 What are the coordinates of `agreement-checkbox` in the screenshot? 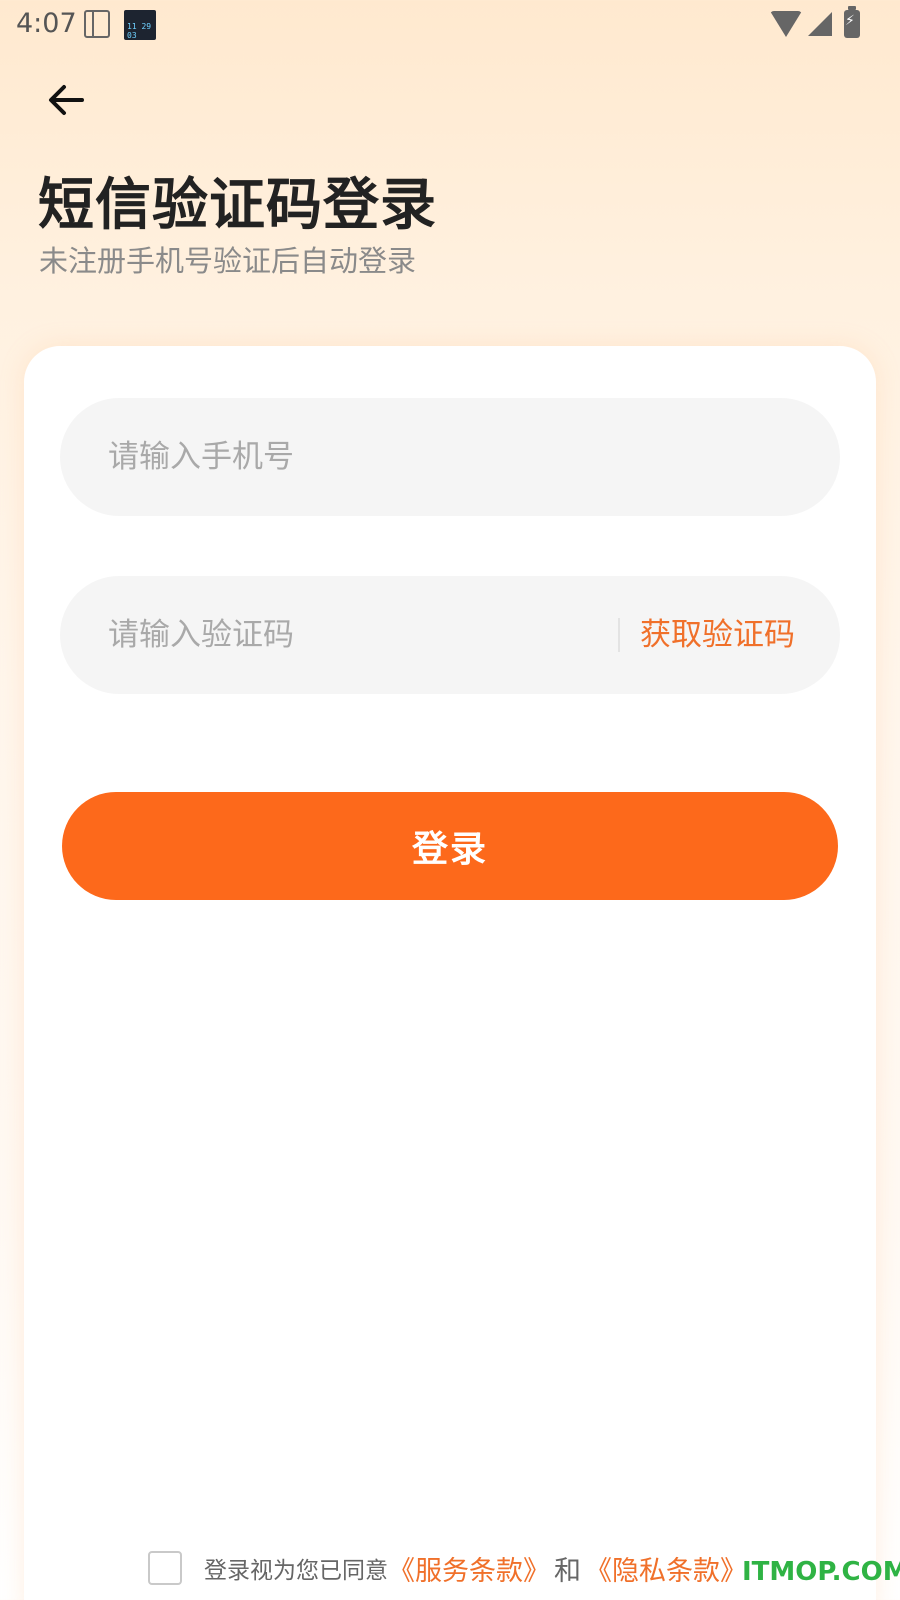 It's located at (165, 1568).